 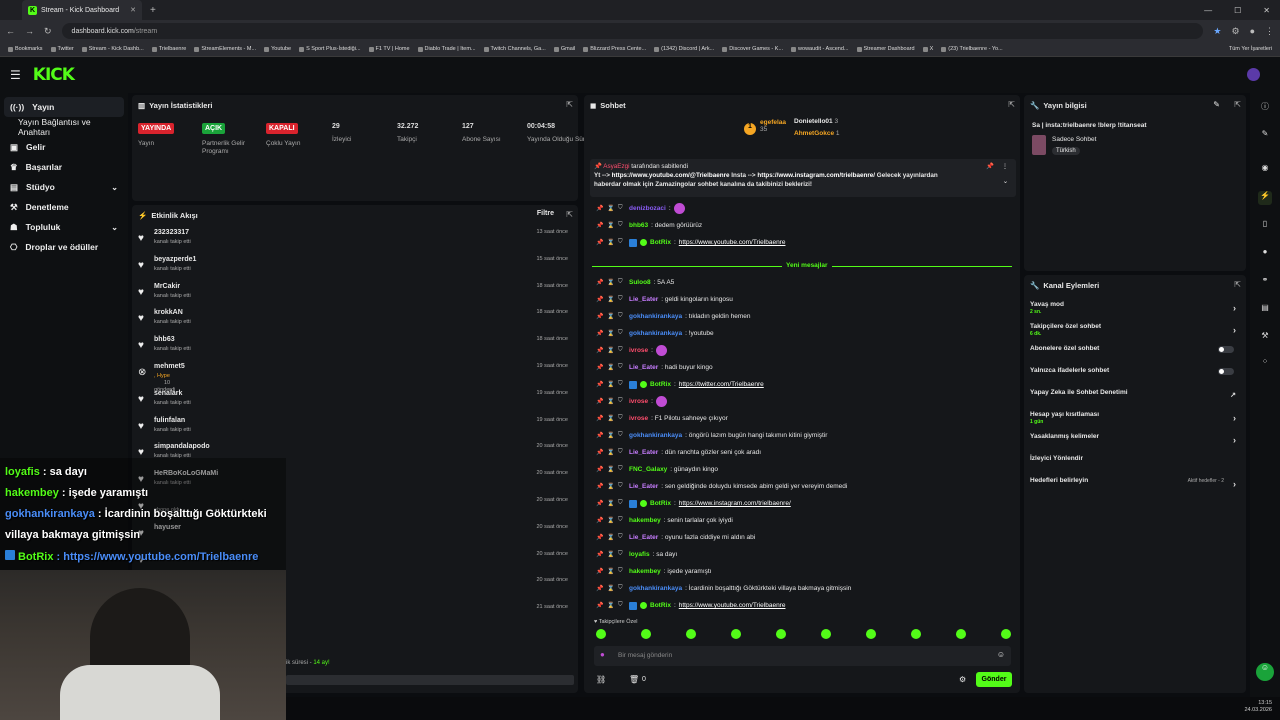 What do you see at coordinates (168, 393) in the screenshot?
I see `activity-user: senalark` at bounding box center [168, 393].